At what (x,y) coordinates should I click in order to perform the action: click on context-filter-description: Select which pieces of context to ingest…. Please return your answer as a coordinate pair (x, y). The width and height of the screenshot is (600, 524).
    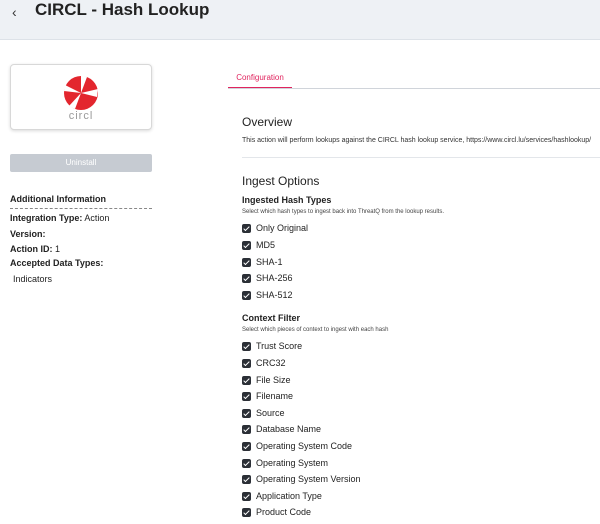
    Looking at the image, I should click on (315, 330).